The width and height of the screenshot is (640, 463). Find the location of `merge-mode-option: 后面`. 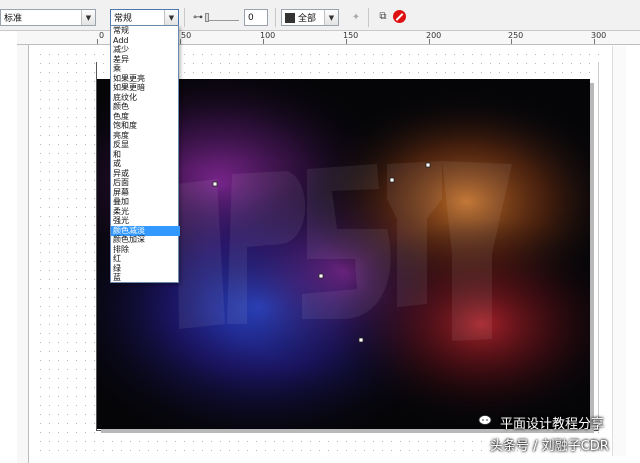

merge-mode-option: 后面 is located at coordinates (145, 183).